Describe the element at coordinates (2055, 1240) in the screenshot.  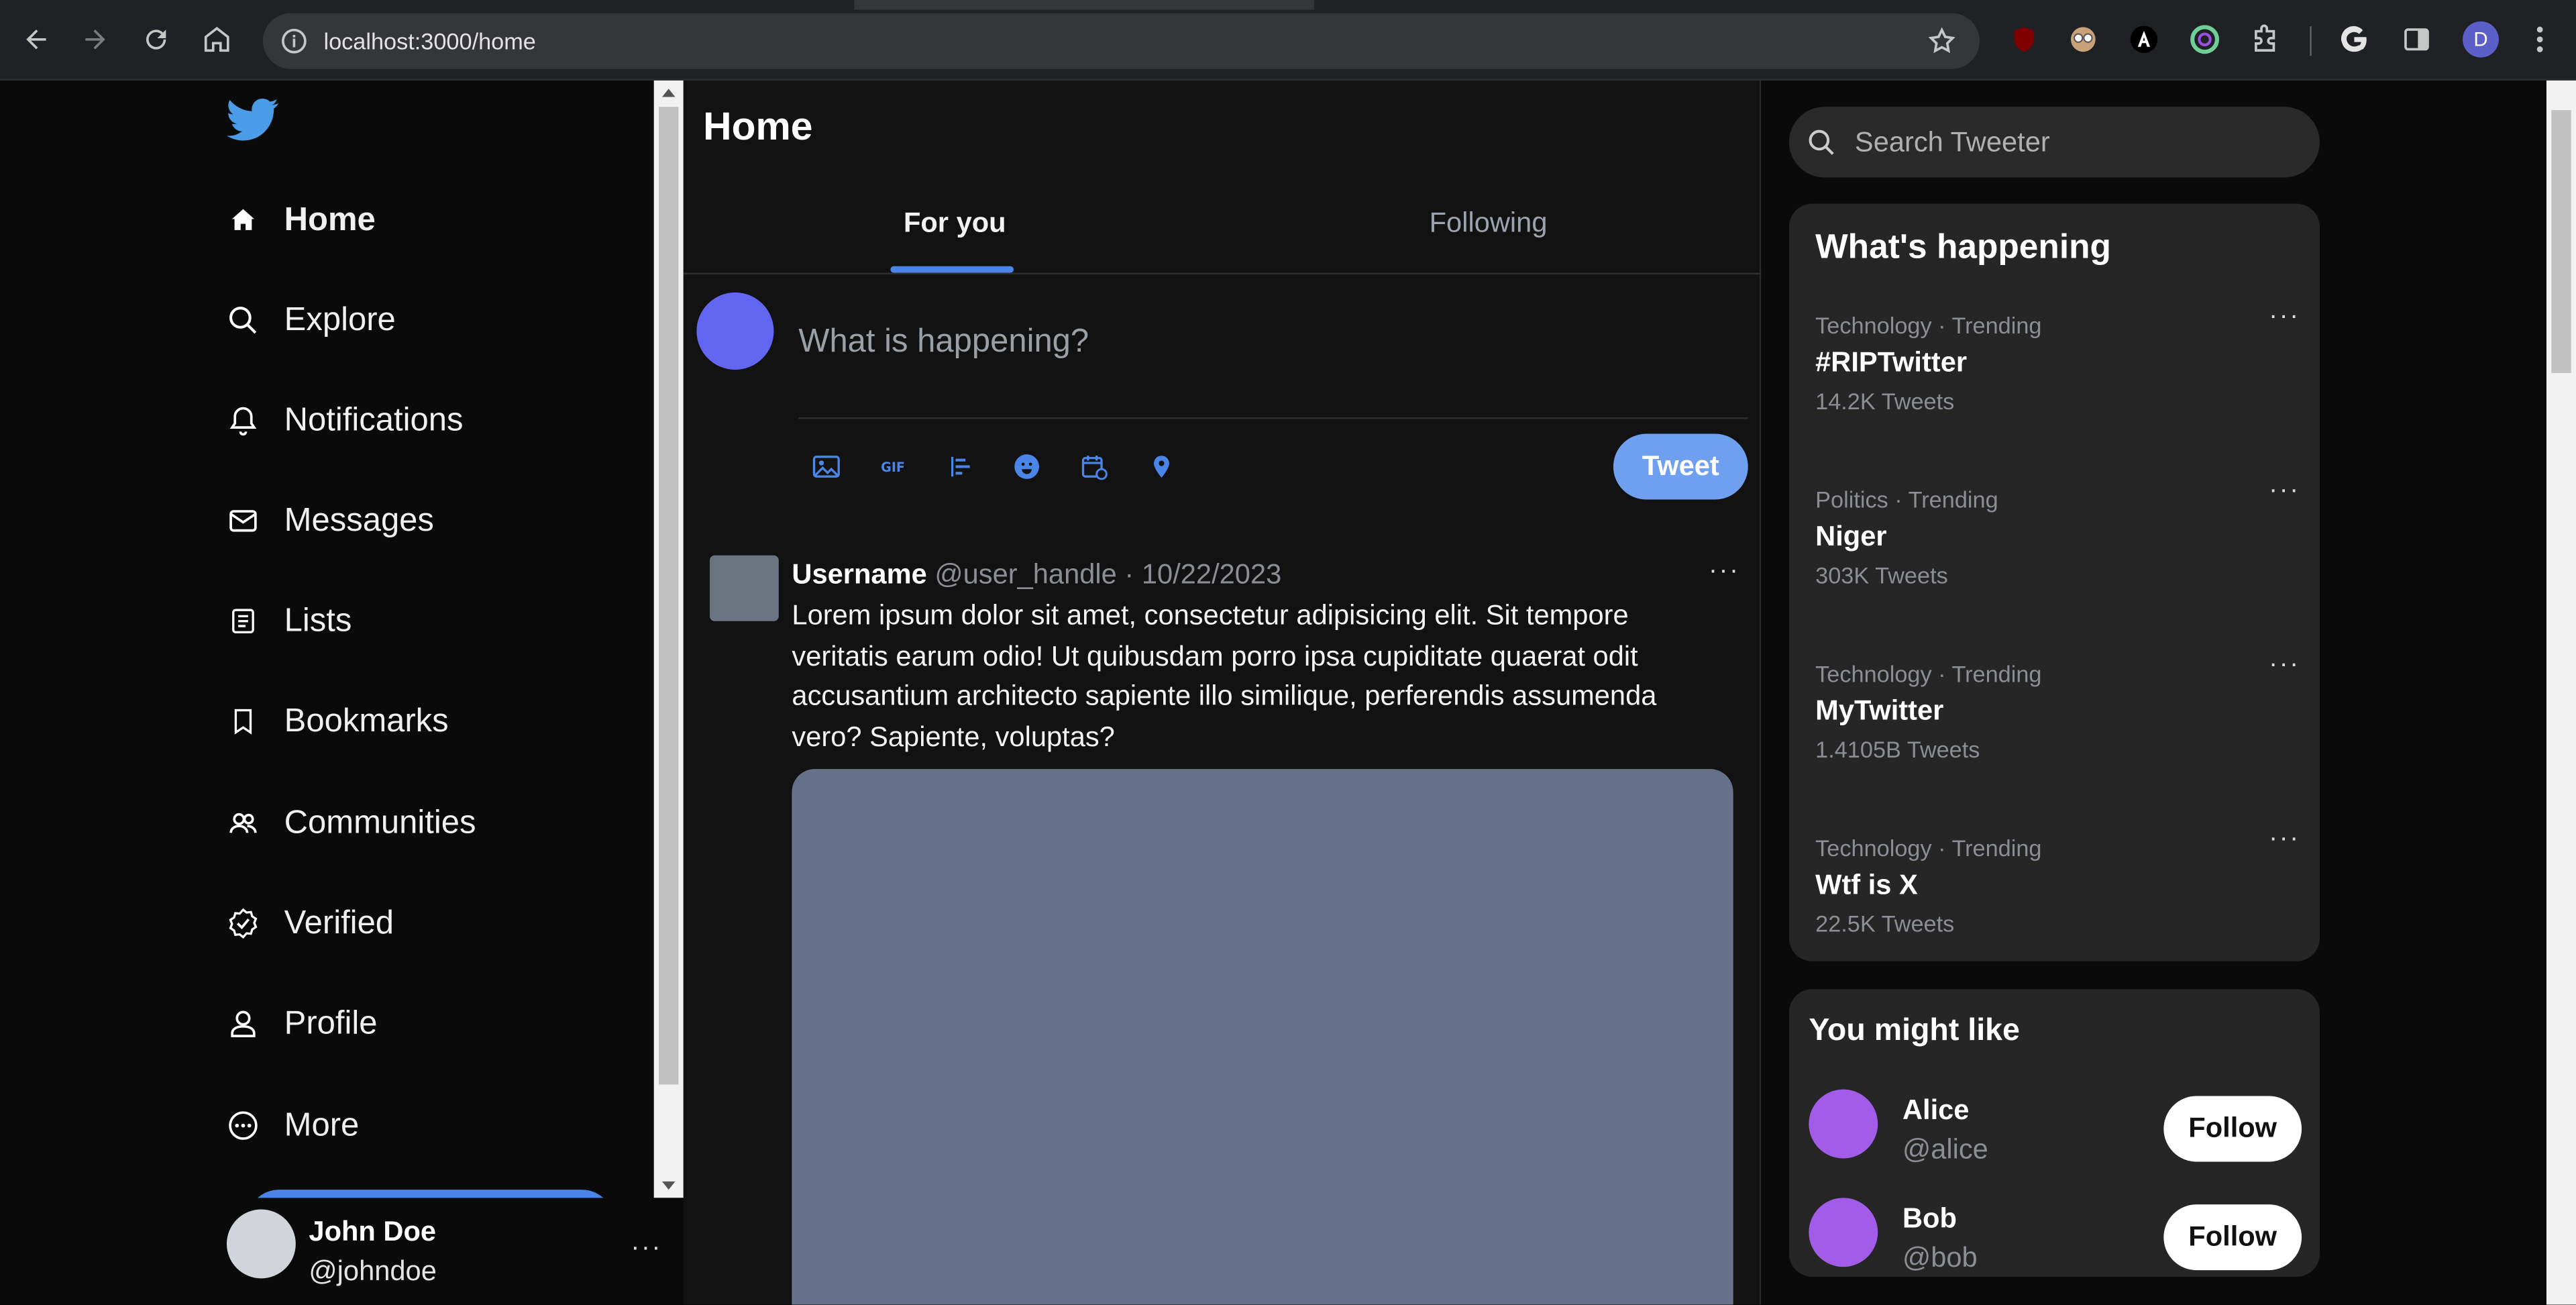
I see `suggestion-item: Bob @bob Follow` at that location.